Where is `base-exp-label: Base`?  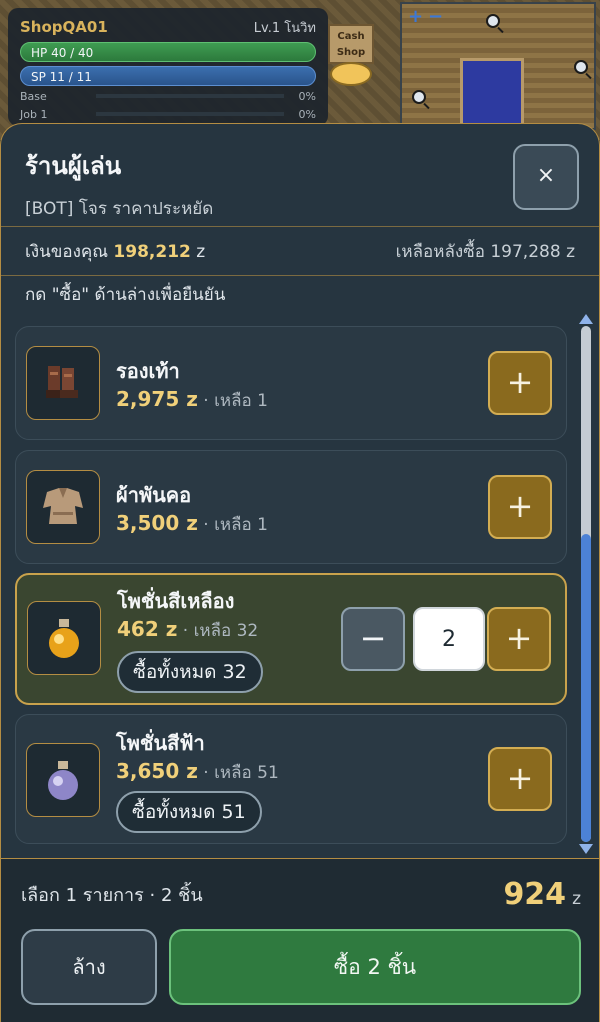
base-exp-label: Base is located at coordinates (33, 96).